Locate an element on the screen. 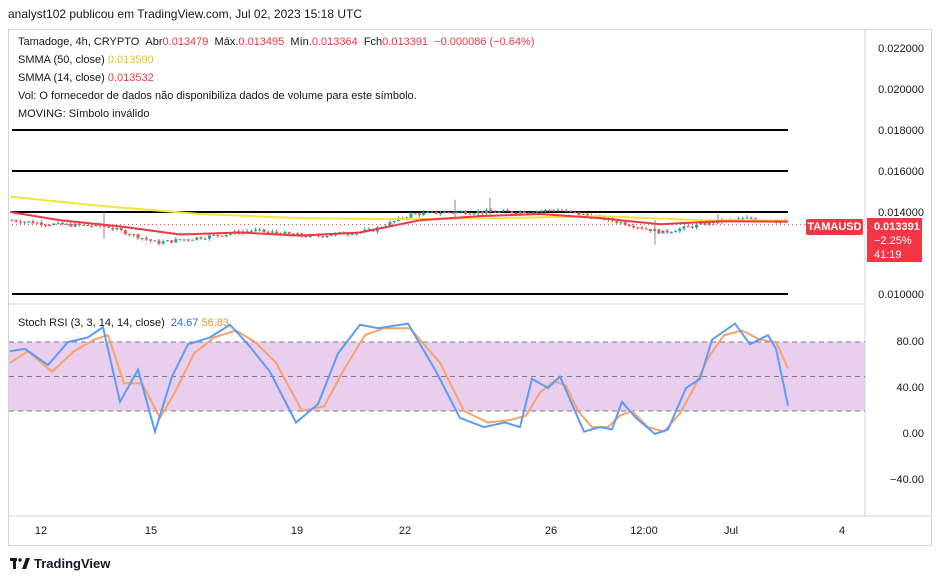 Image resolution: width=942 pixels, height=580 pixels. smma50-line: SMMA (50, close) 0.013590 is located at coordinates (276, 60).